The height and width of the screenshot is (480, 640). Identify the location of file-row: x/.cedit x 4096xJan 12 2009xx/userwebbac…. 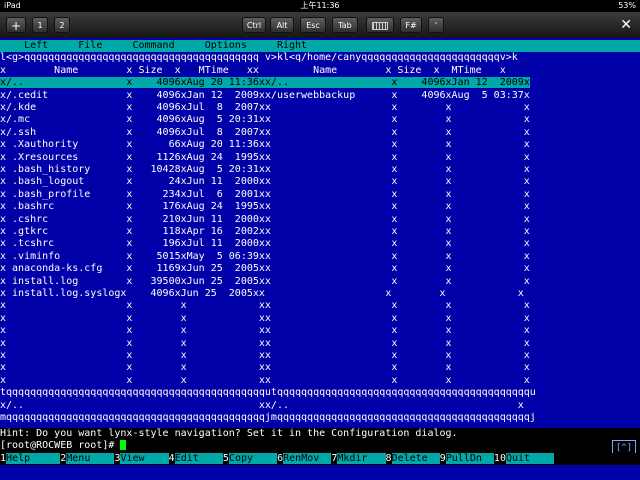
(320, 96).